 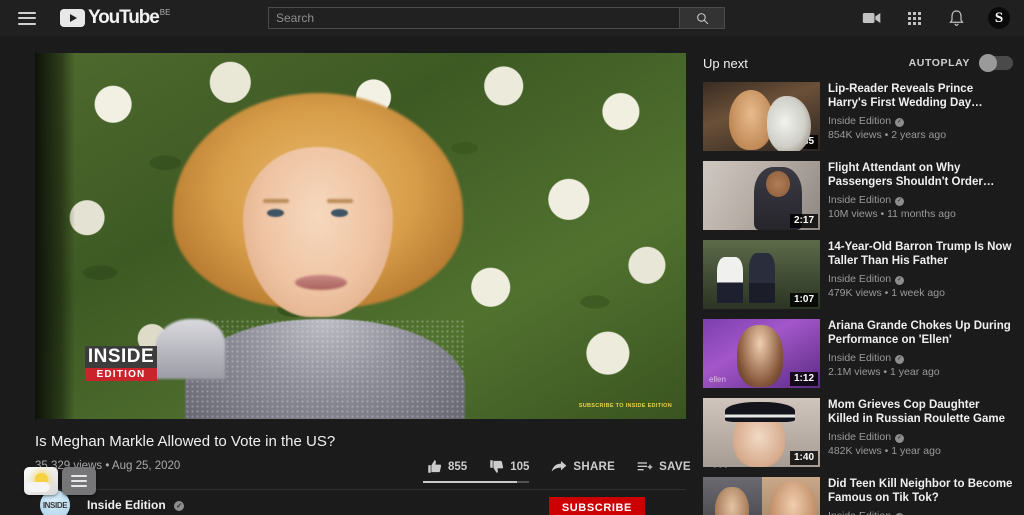 I want to click on search-bar, so click(x=496, y=18).